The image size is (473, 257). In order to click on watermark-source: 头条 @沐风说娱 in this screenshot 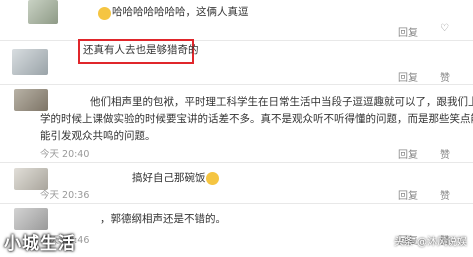, I will do `click(430, 242)`.